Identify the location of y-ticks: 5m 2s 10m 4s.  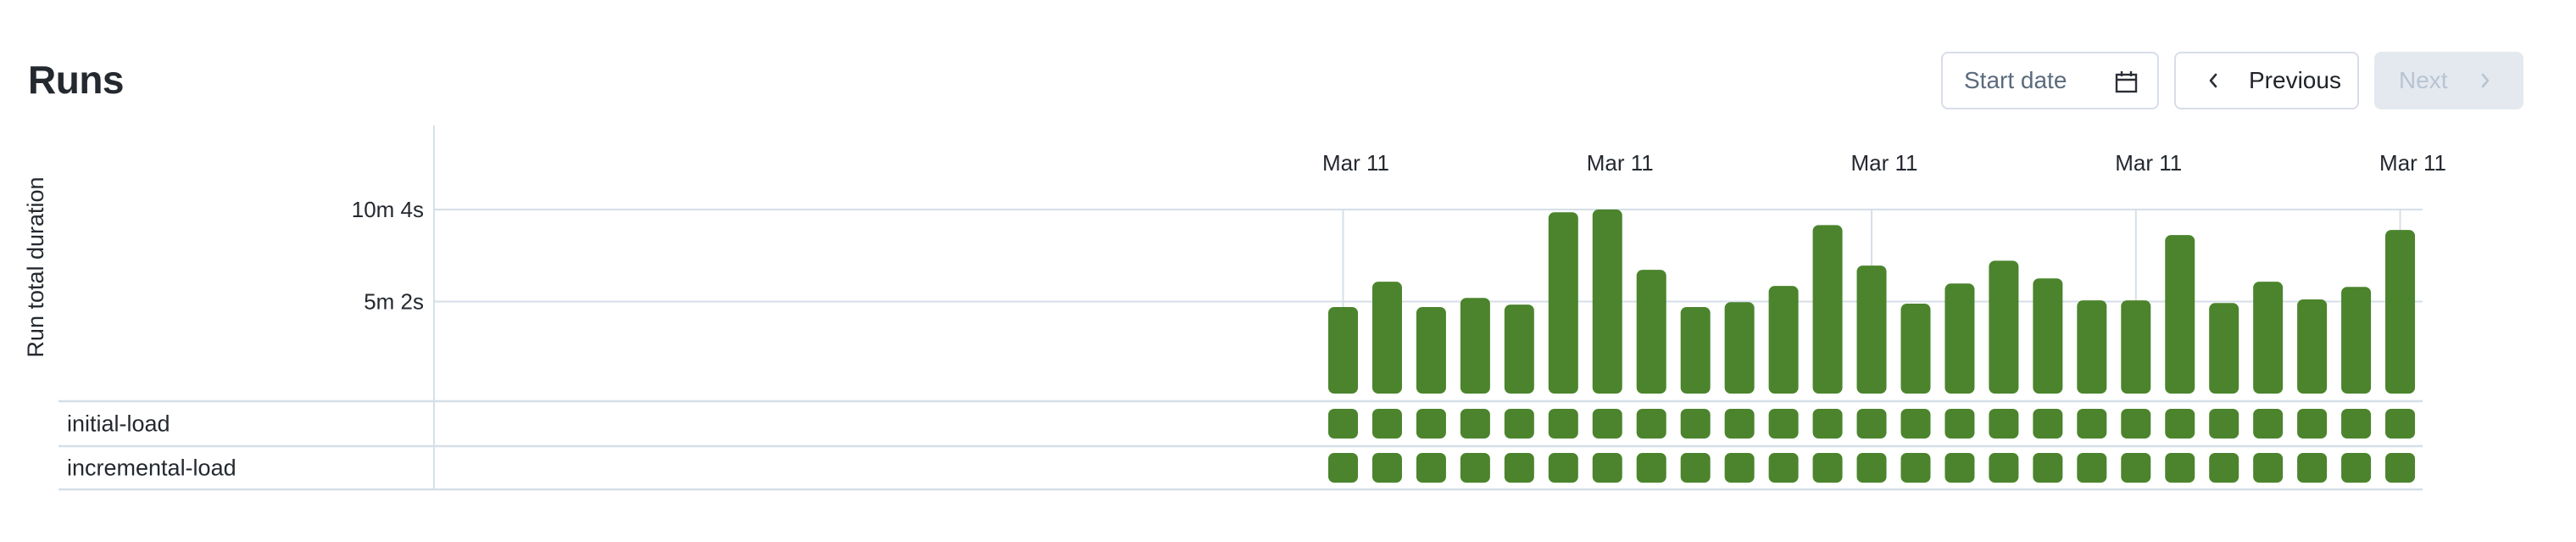
(388, 256).